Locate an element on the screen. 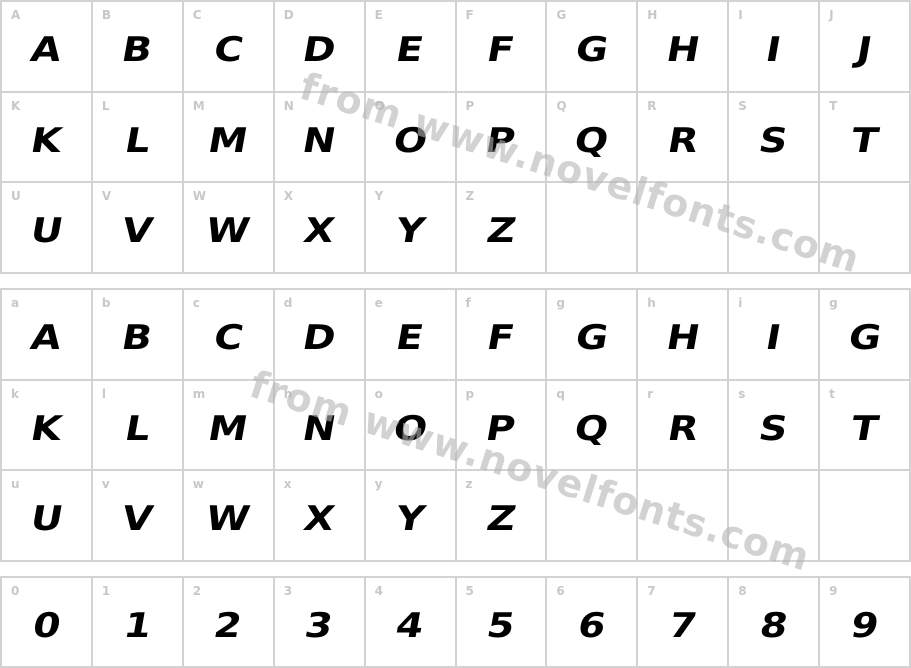 The image size is (911, 668). glyph-cell: 77 is located at coordinates (684, 623).